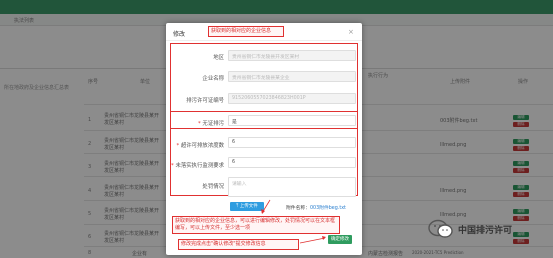  Describe the element at coordinates (440, 228) in the screenshot. I see `wechat-icon` at that location.